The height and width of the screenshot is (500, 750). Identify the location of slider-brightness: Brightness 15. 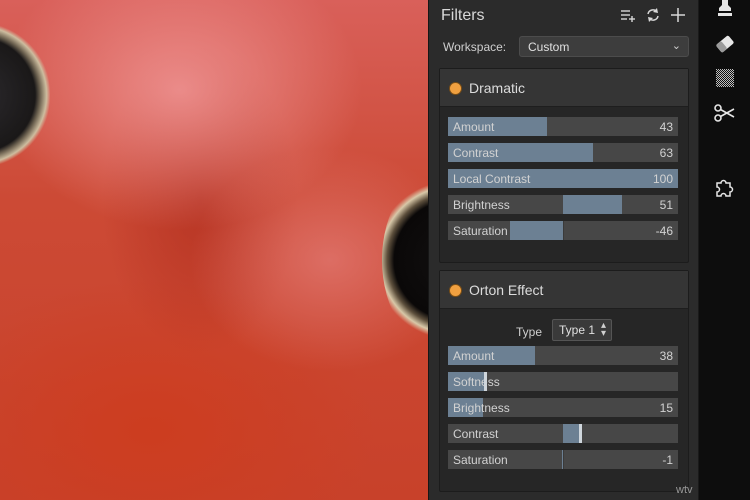
(563, 407).